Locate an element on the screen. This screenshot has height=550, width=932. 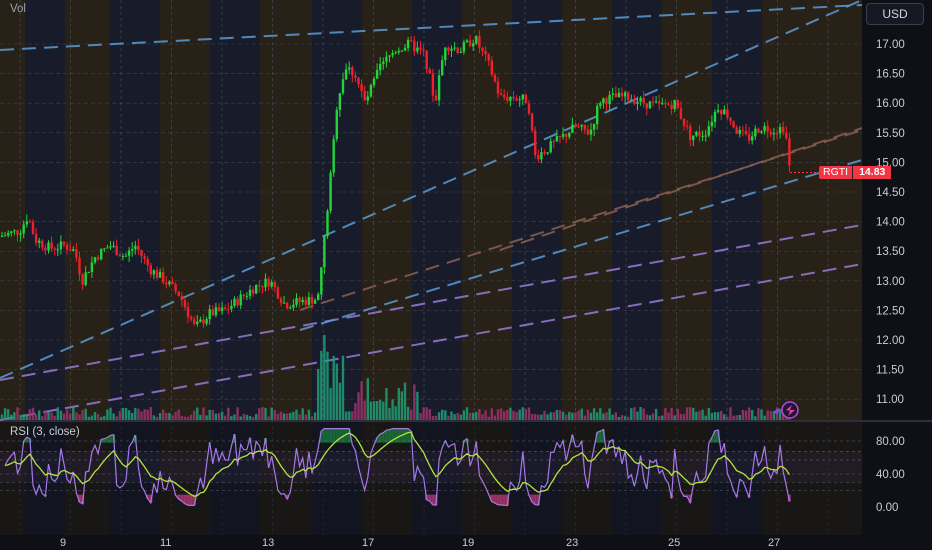
price-tick-label: 14.50 is located at coordinates (890, 193).